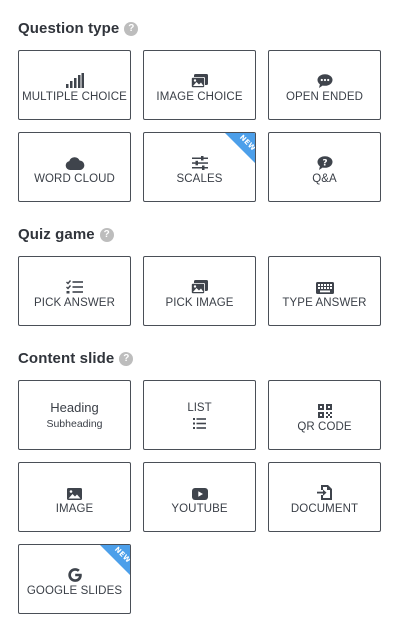 The height and width of the screenshot is (630, 408). I want to click on card-google-slides: NEW GOOGLE SLIDES, so click(74, 579).